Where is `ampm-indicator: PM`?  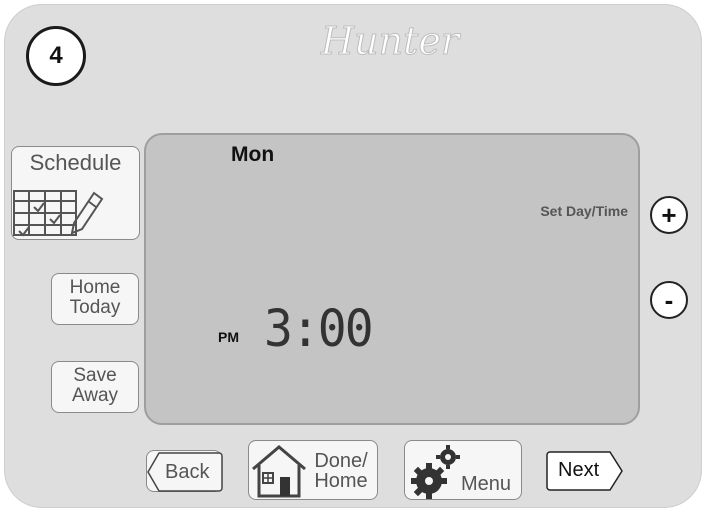 ampm-indicator: PM is located at coordinates (228, 337).